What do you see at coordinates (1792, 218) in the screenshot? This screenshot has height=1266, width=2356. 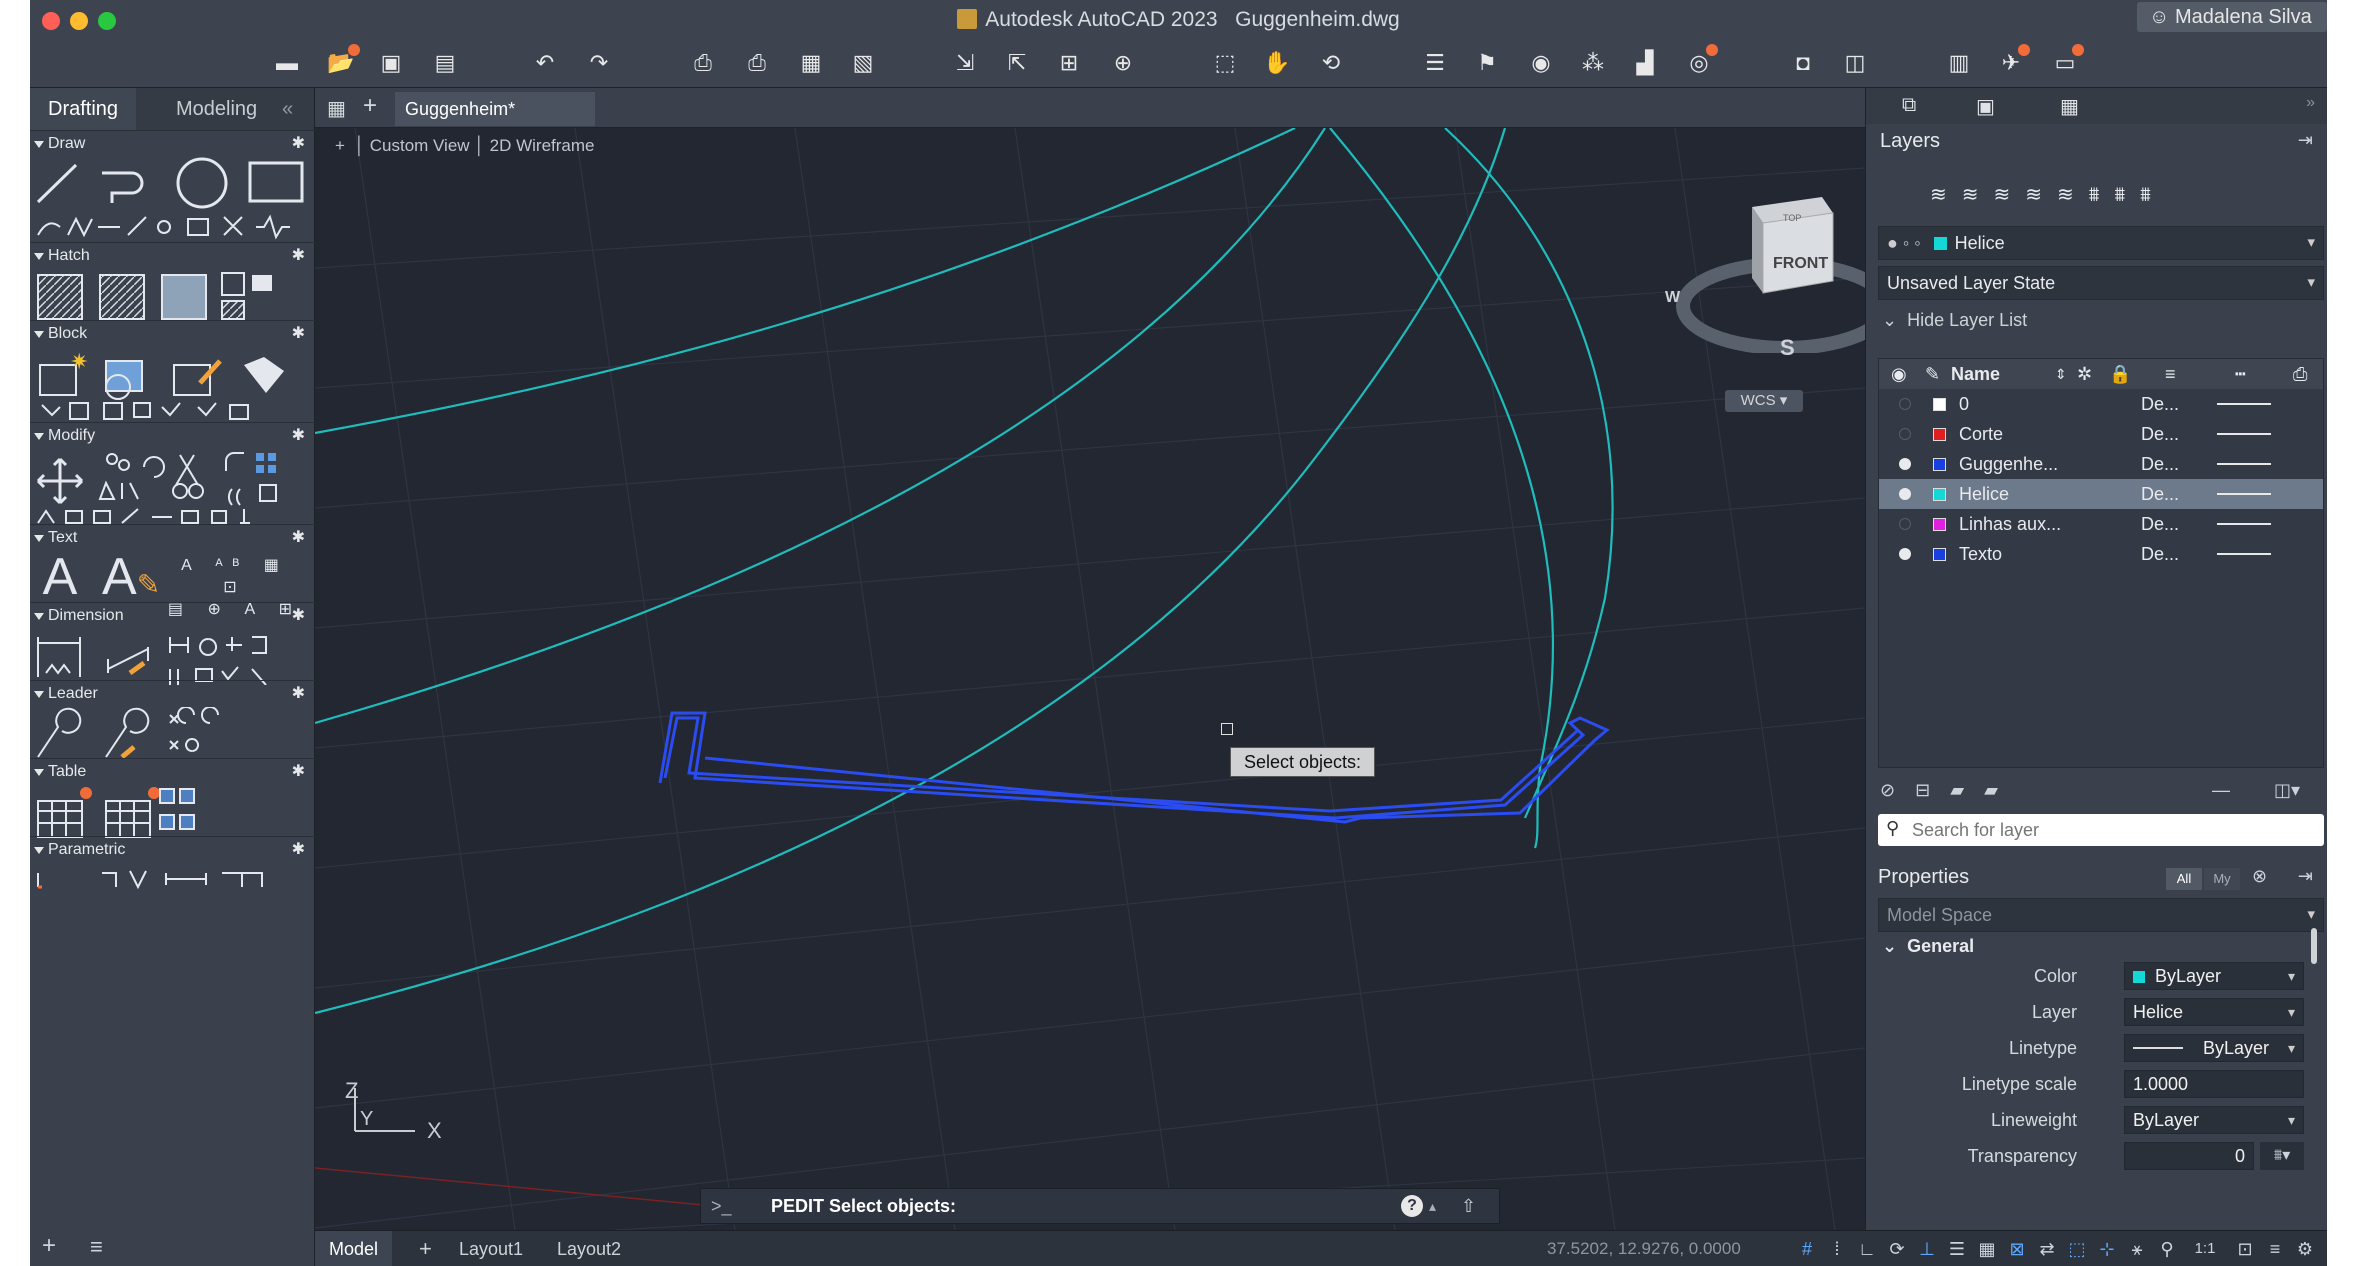 I see `viewcube-top-label: TOP` at bounding box center [1792, 218].